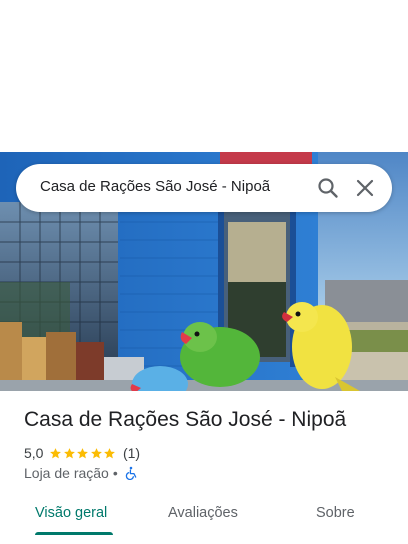 The image size is (408, 544). What do you see at coordinates (131, 473) in the screenshot?
I see `wheelchair-icon` at bounding box center [131, 473].